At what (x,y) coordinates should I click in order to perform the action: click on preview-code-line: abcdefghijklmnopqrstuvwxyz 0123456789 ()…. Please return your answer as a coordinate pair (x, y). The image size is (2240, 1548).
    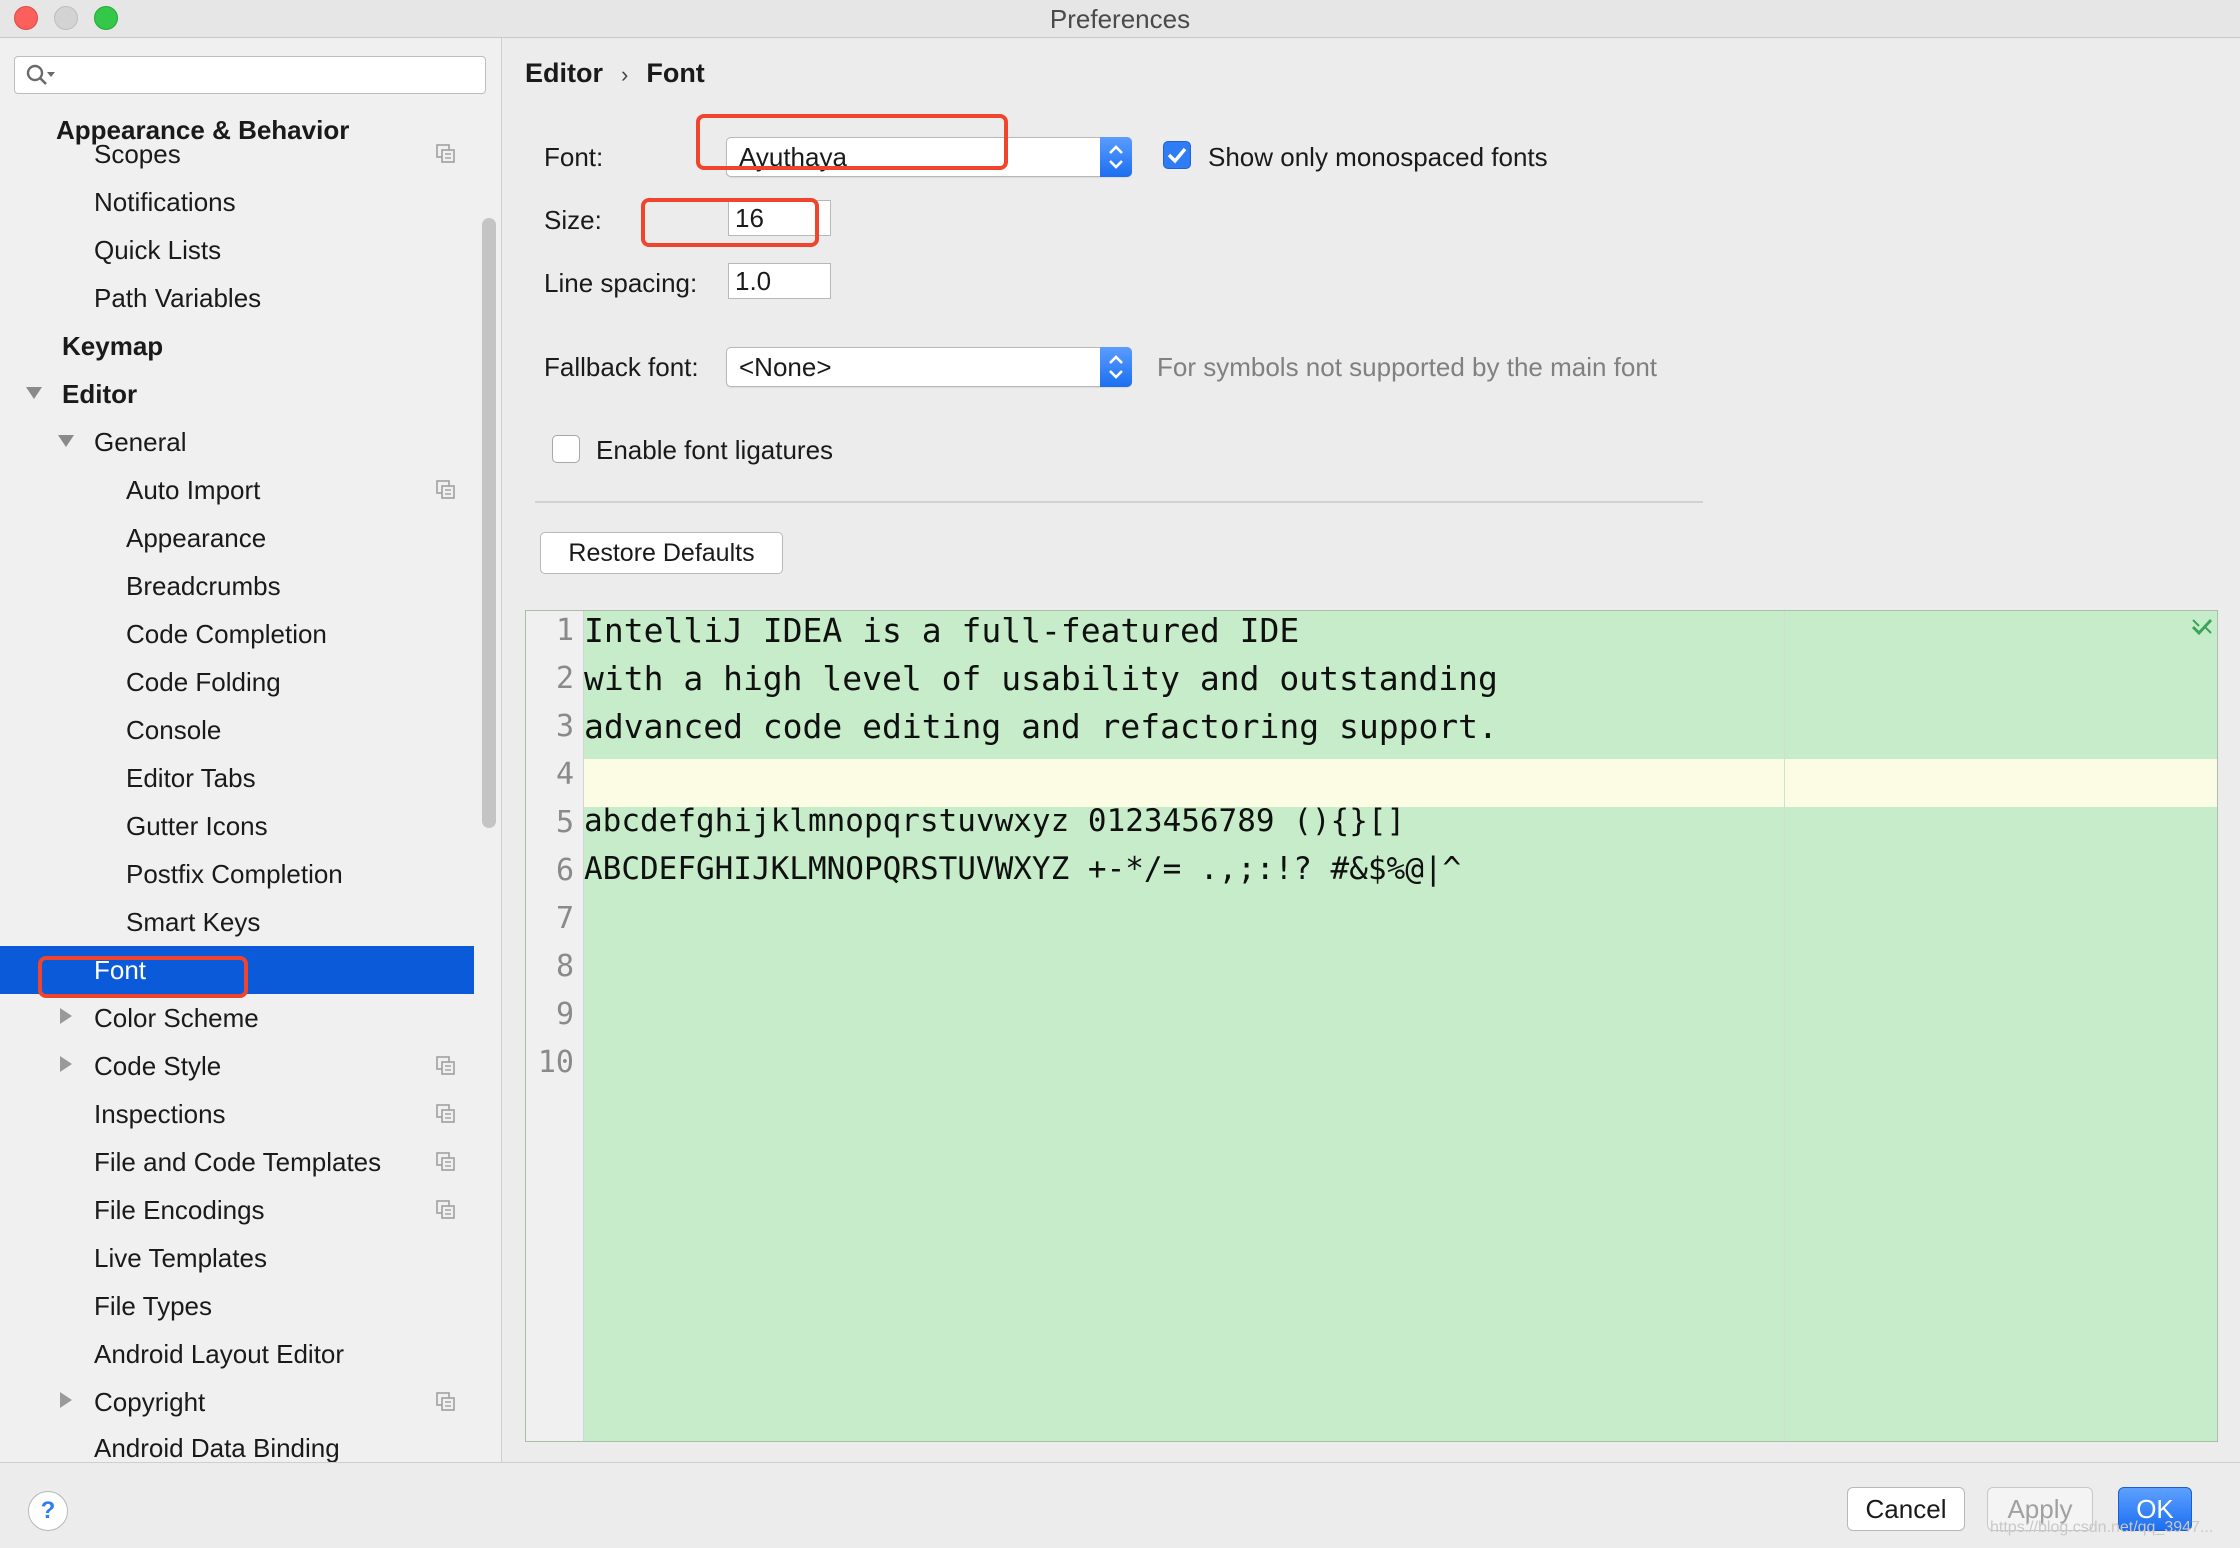
    Looking at the image, I should click on (995, 821).